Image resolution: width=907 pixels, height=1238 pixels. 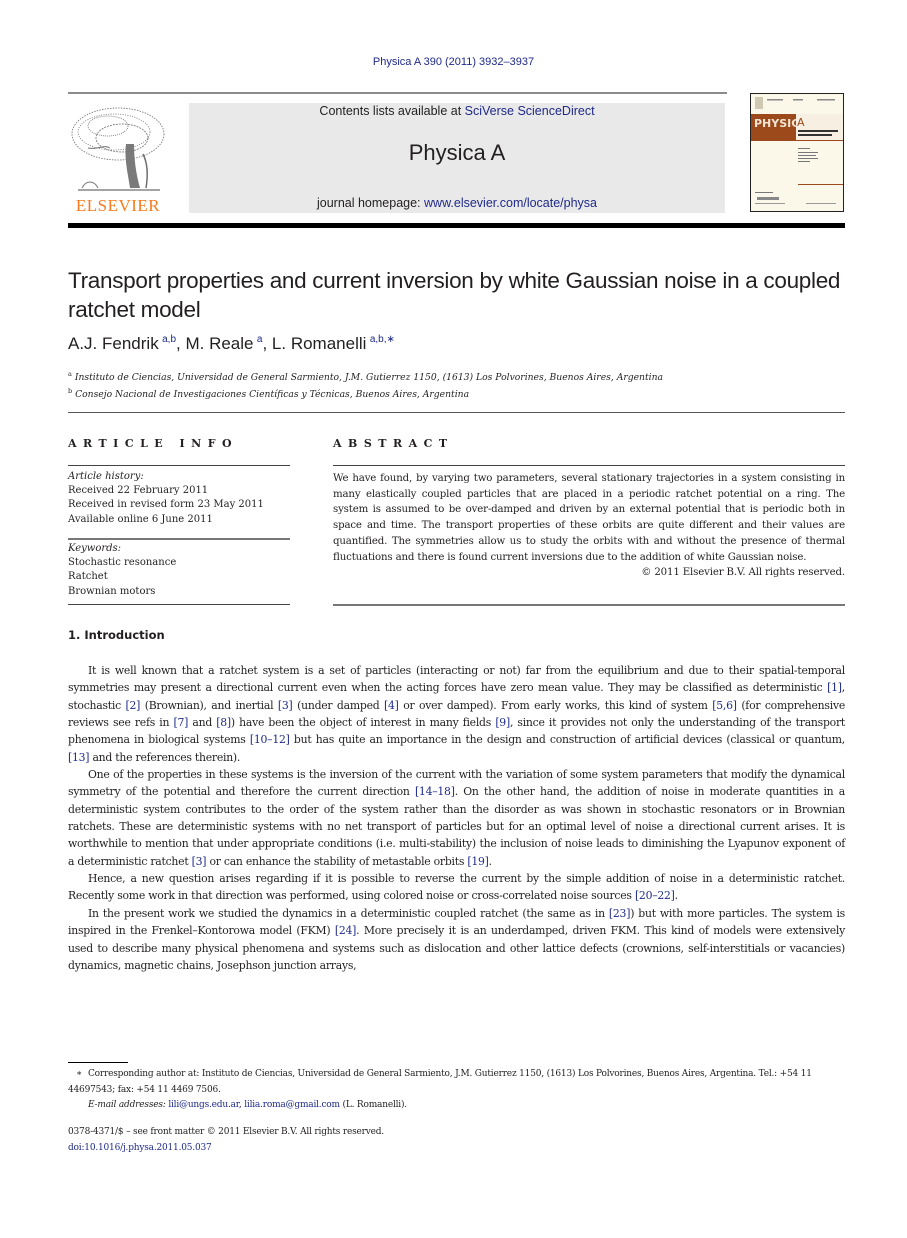 I want to click on citation-link: [23], so click(x=620, y=913).